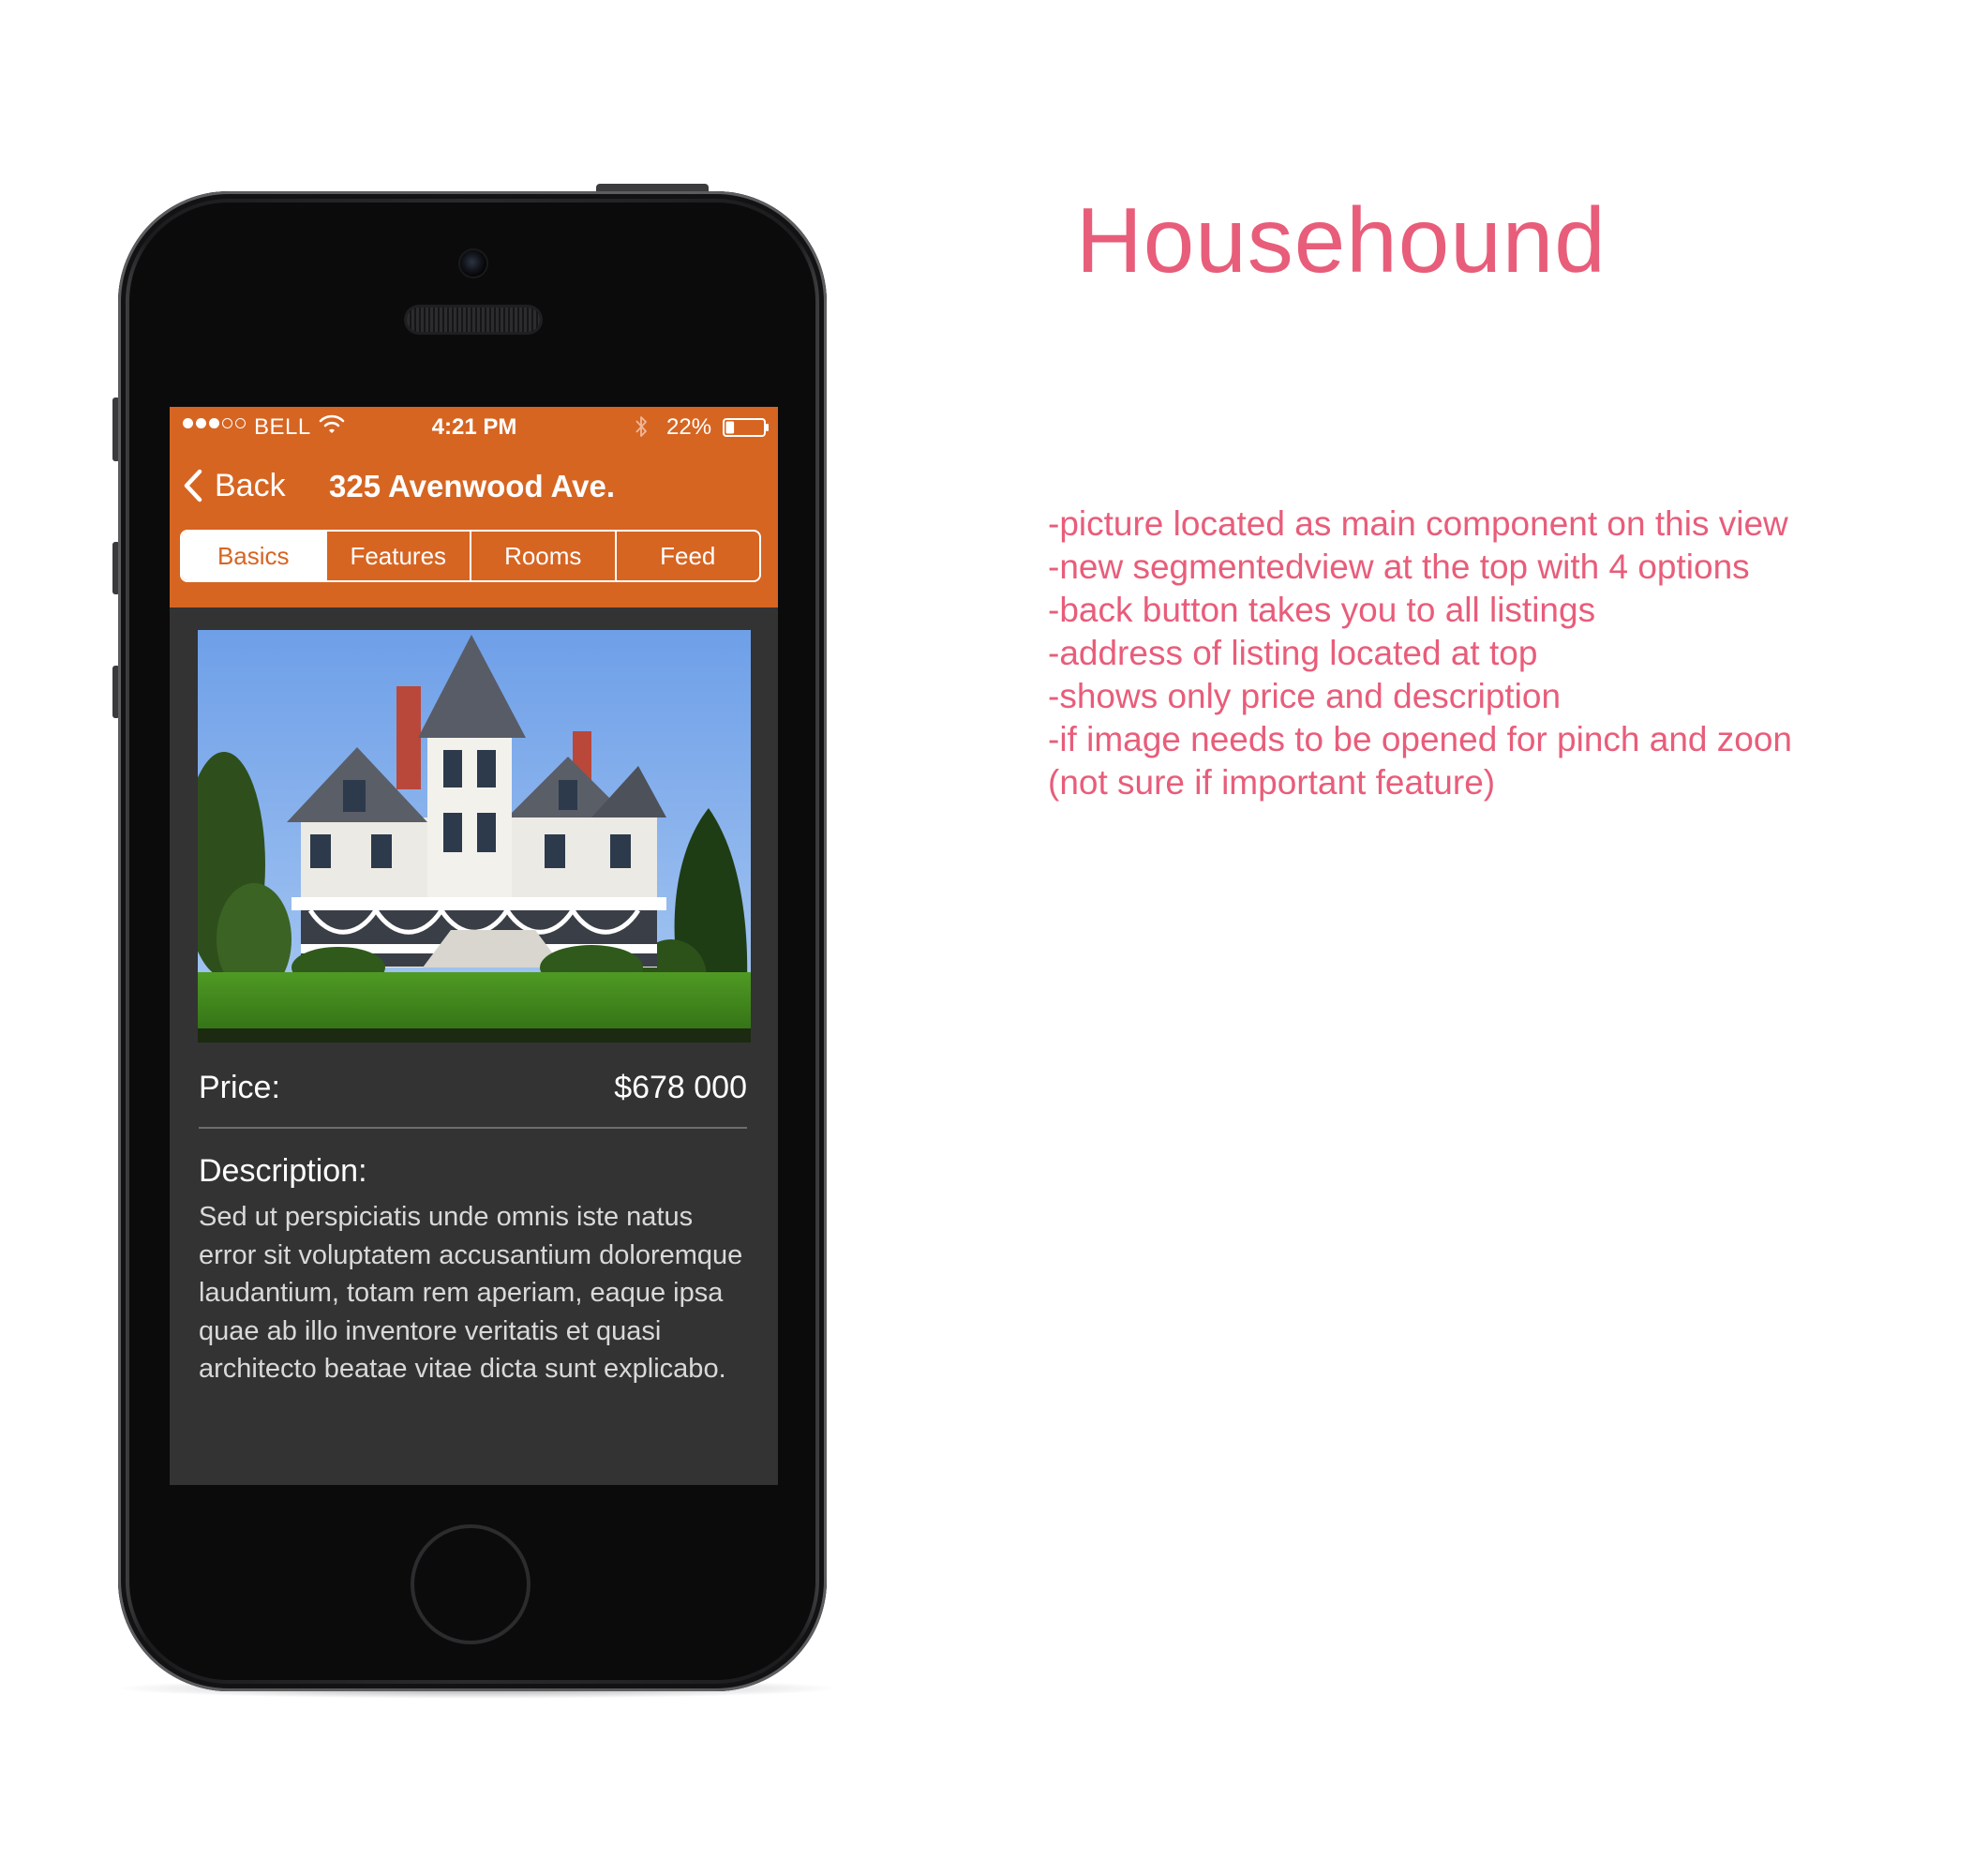 The height and width of the screenshot is (1875, 1988). What do you see at coordinates (1293, 653) in the screenshot?
I see `annotation-note: -address of listing located at top` at bounding box center [1293, 653].